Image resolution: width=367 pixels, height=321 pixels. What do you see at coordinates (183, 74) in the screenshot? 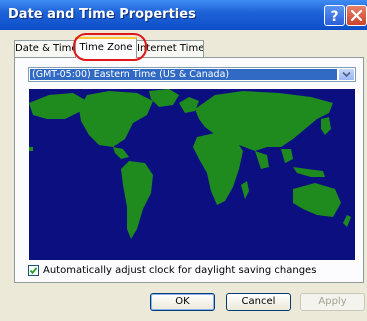
I see `timezone-selected-value: (GMT-05:00) Eastern Time (US & Canada)` at bounding box center [183, 74].